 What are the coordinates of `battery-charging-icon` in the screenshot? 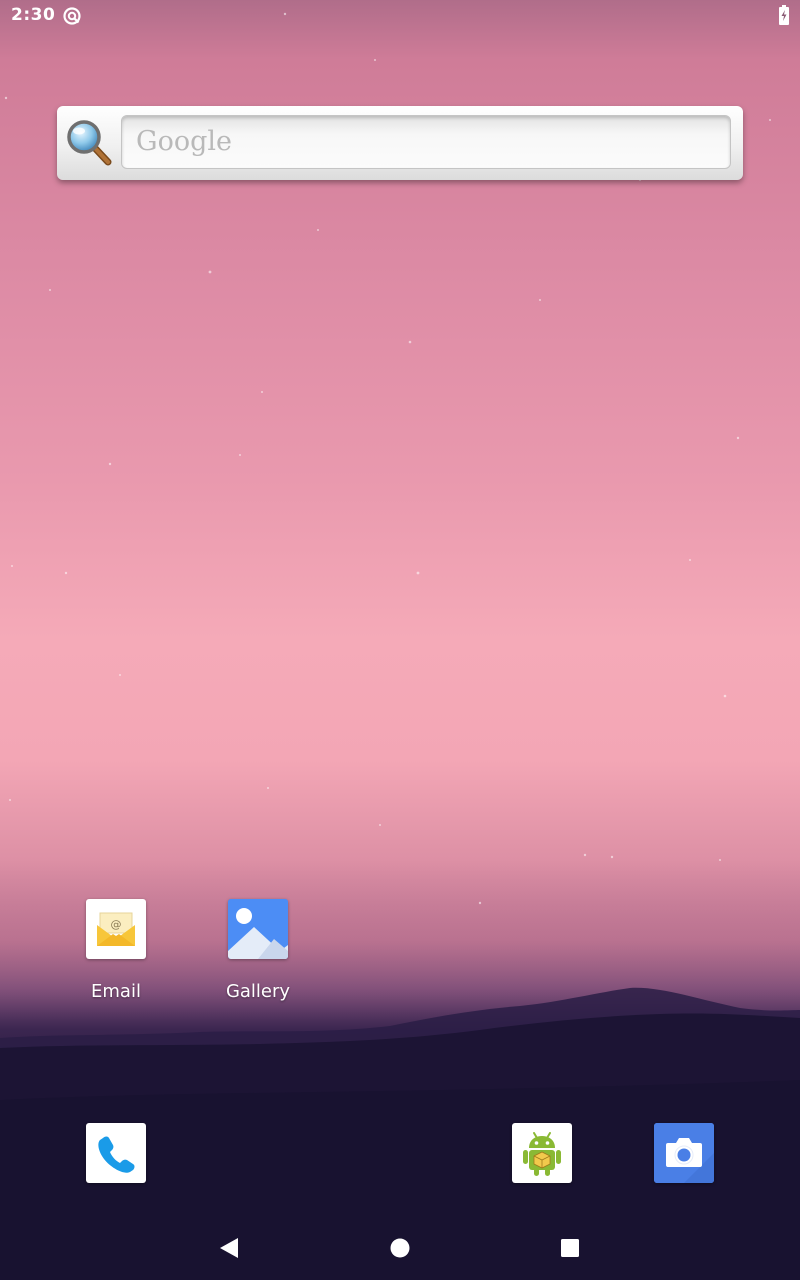 It's located at (784, 15).